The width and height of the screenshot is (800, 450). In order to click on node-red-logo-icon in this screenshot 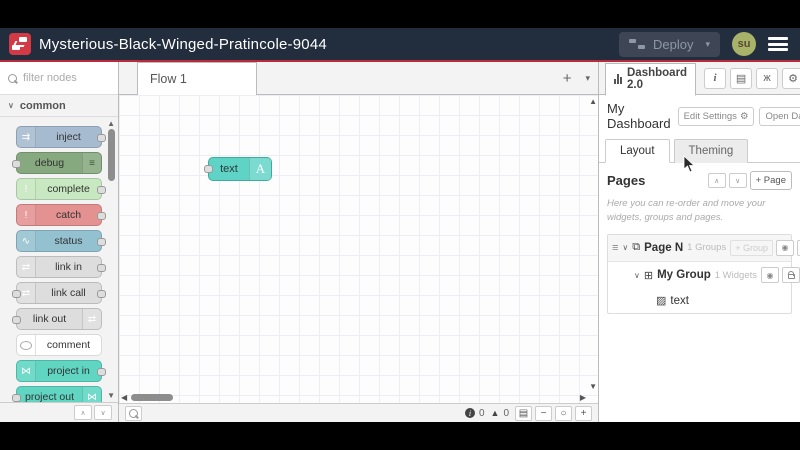, I will do `click(20, 44)`.